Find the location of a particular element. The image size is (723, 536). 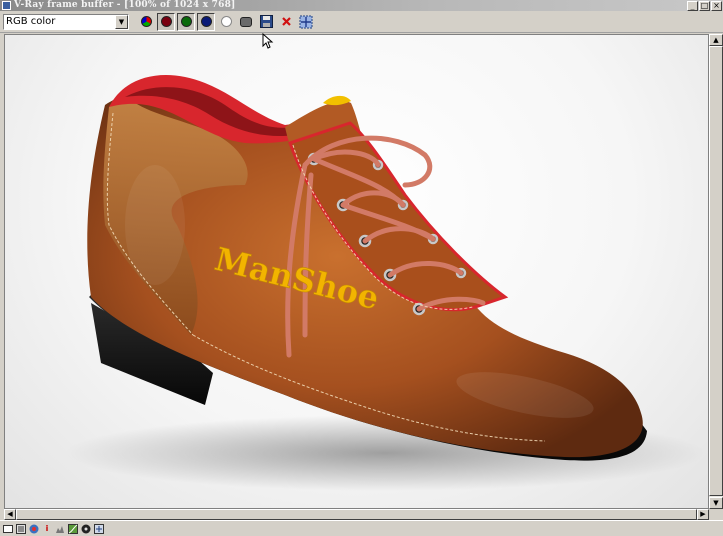

horizontal-scroll-thumb is located at coordinates (356, 514).